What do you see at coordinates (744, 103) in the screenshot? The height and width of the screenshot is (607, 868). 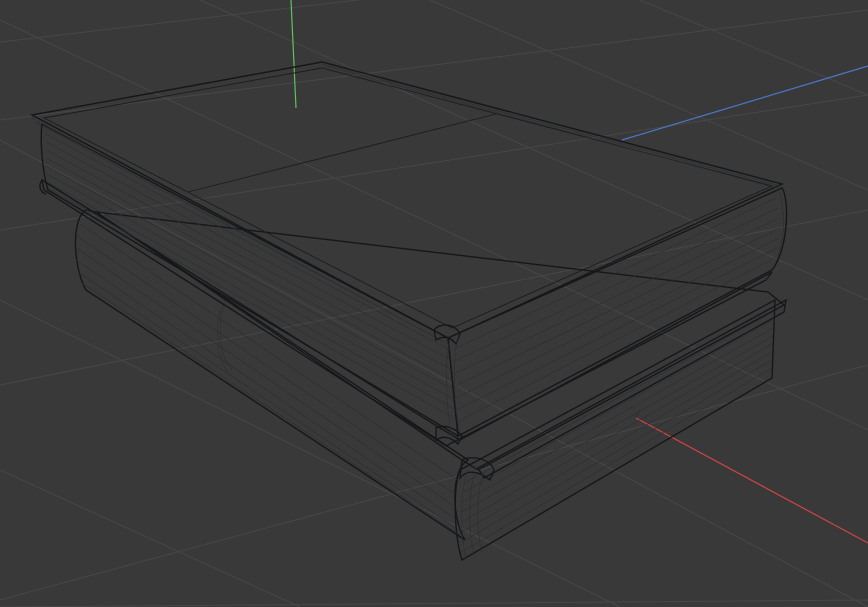 I see `y-axis-line` at bounding box center [744, 103].